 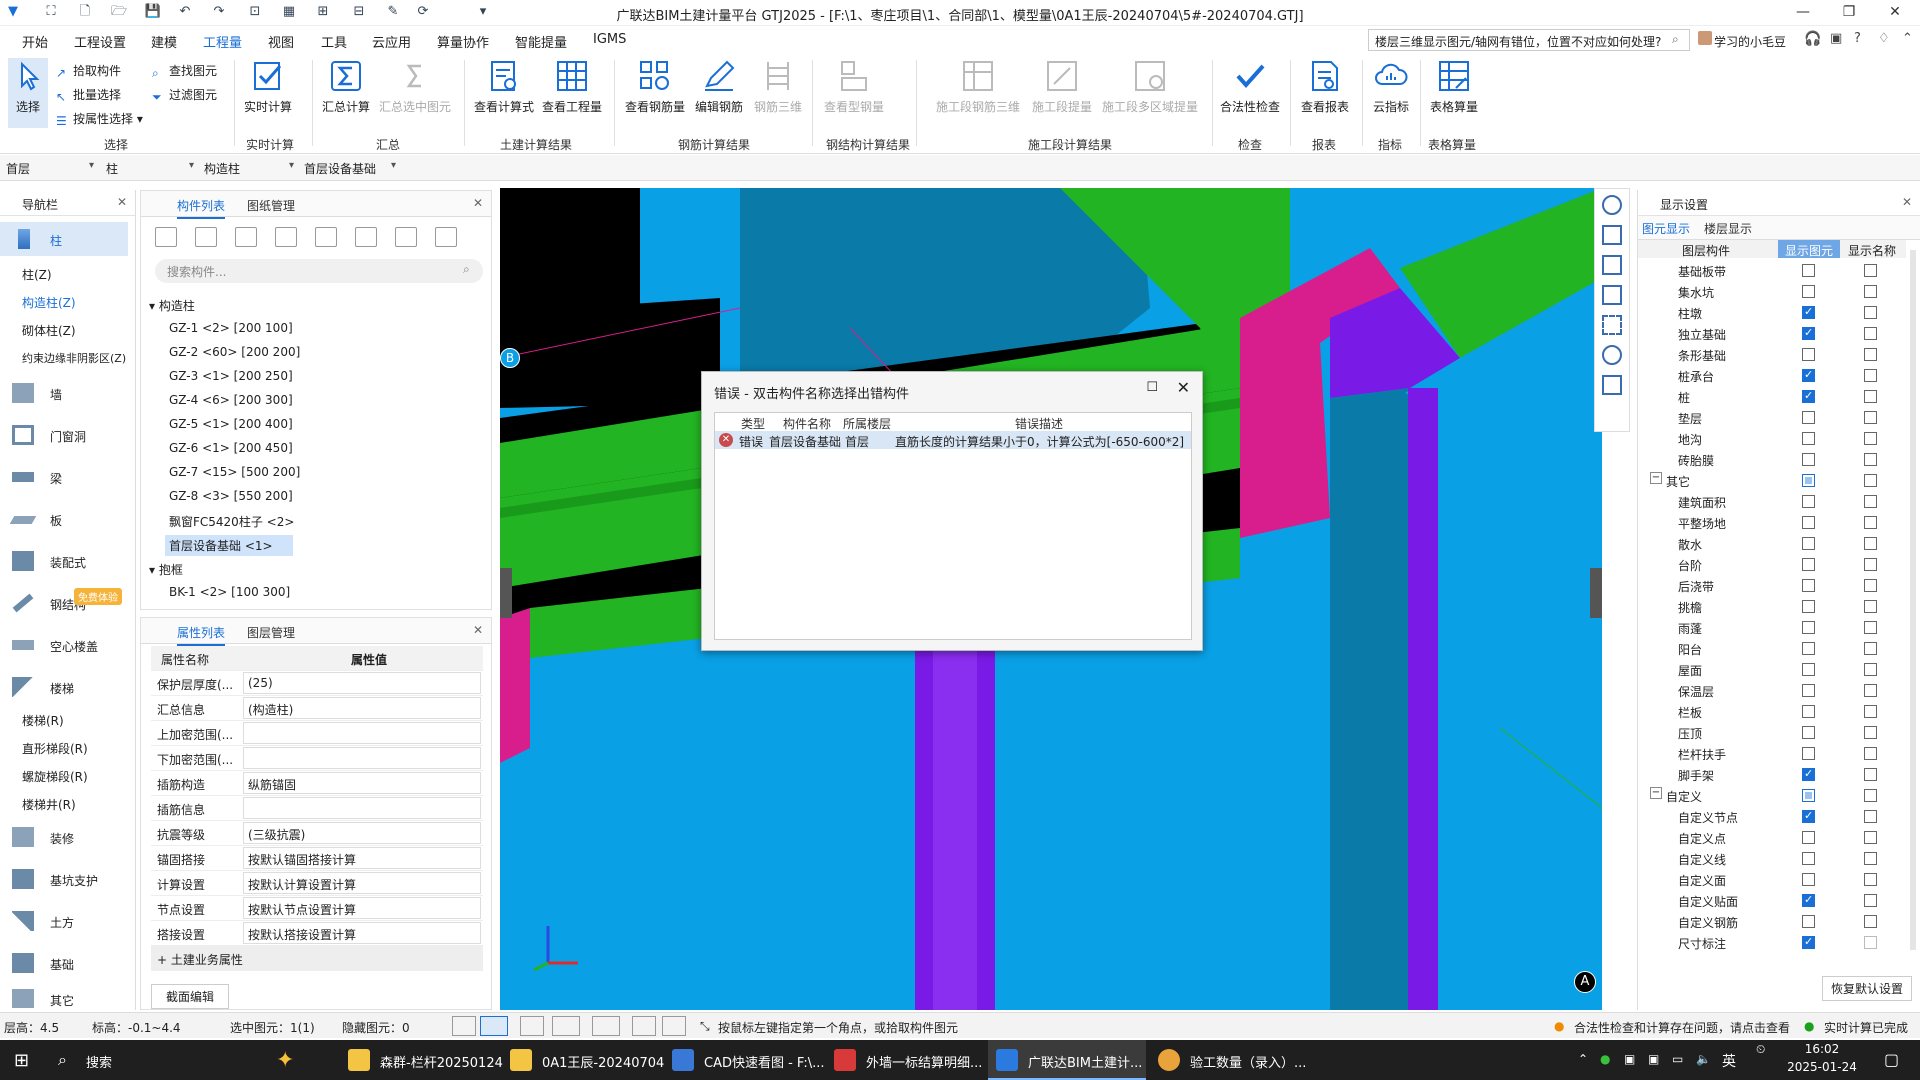 I want to click on sync-icon: ⟳, so click(x=423, y=12).